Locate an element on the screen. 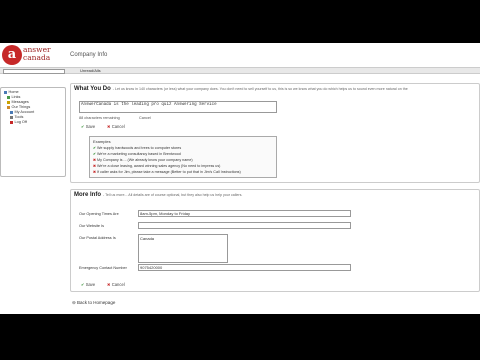 The height and width of the screenshot is (360, 480). postal-address-label: Our Postal Address Is is located at coordinates (97, 238).